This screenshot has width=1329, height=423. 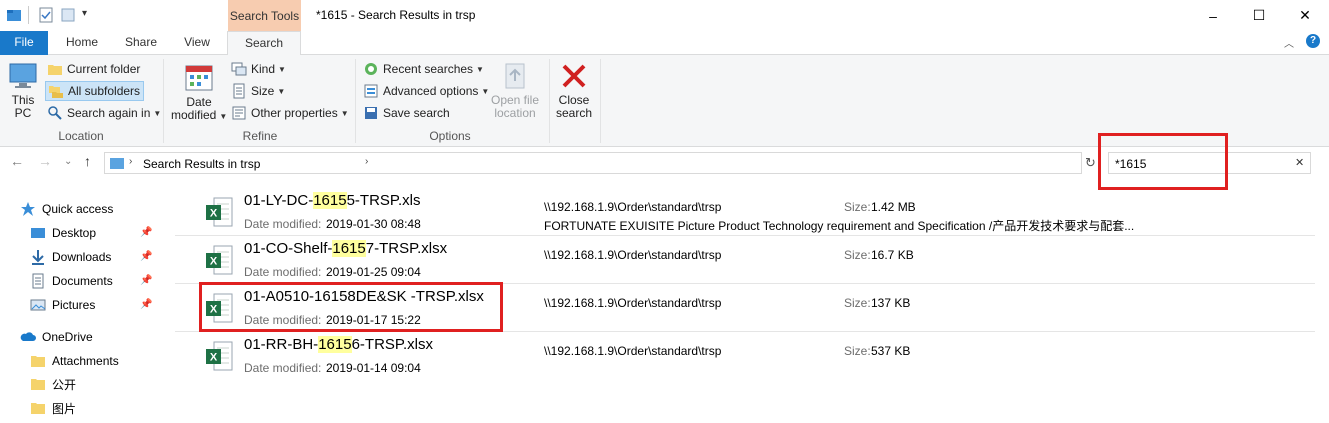 What do you see at coordinates (28, 15) in the screenshot?
I see `qat-divider` at bounding box center [28, 15].